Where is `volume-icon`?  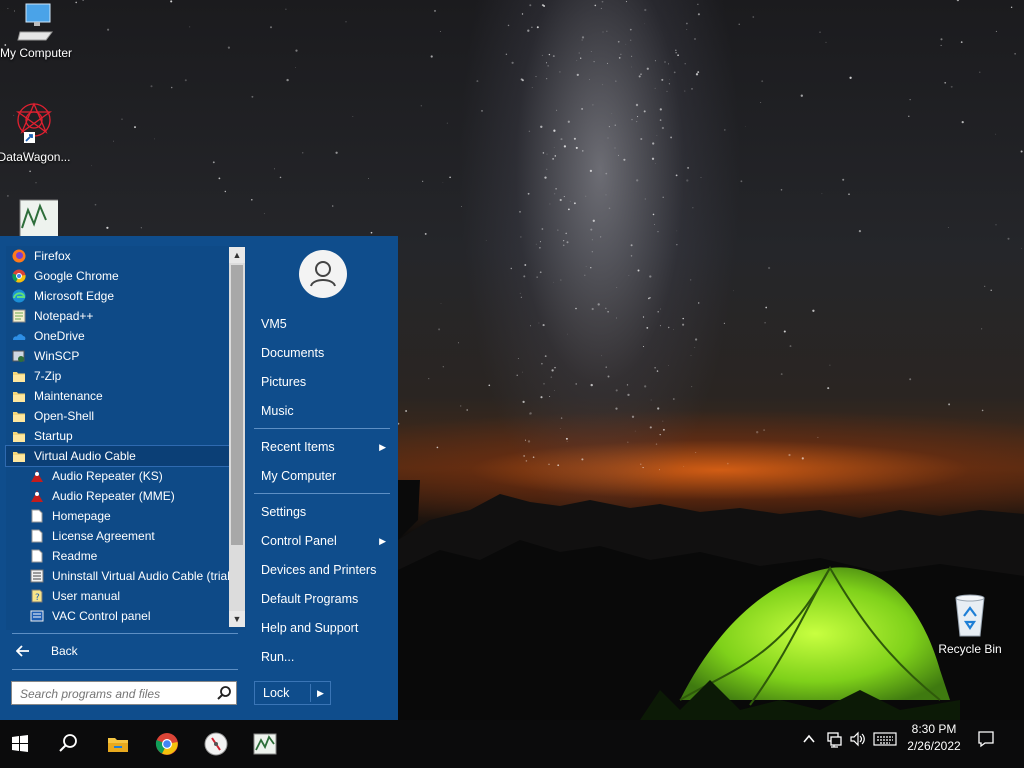 volume-icon is located at coordinates (858, 739).